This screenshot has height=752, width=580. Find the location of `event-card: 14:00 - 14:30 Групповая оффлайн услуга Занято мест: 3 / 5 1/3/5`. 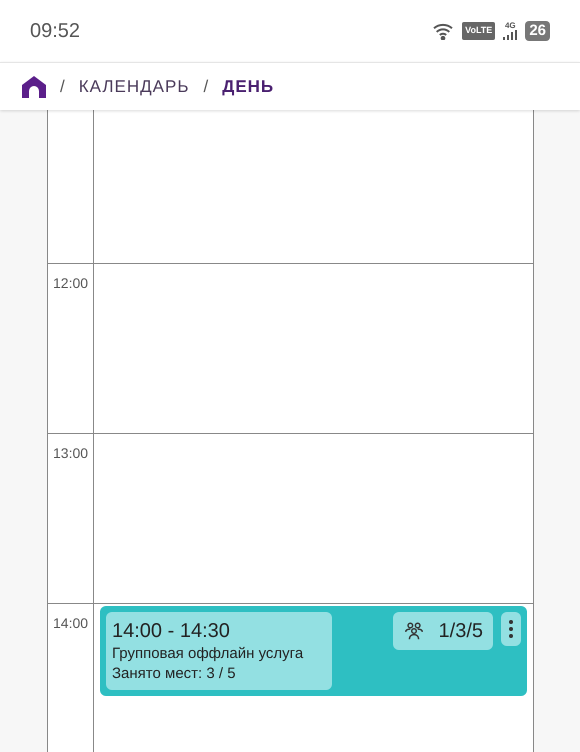

event-card: 14:00 - 14:30 Групповая оффлайн услуга Занято мест: 3 / 5 1/3/5 is located at coordinates (313, 651).